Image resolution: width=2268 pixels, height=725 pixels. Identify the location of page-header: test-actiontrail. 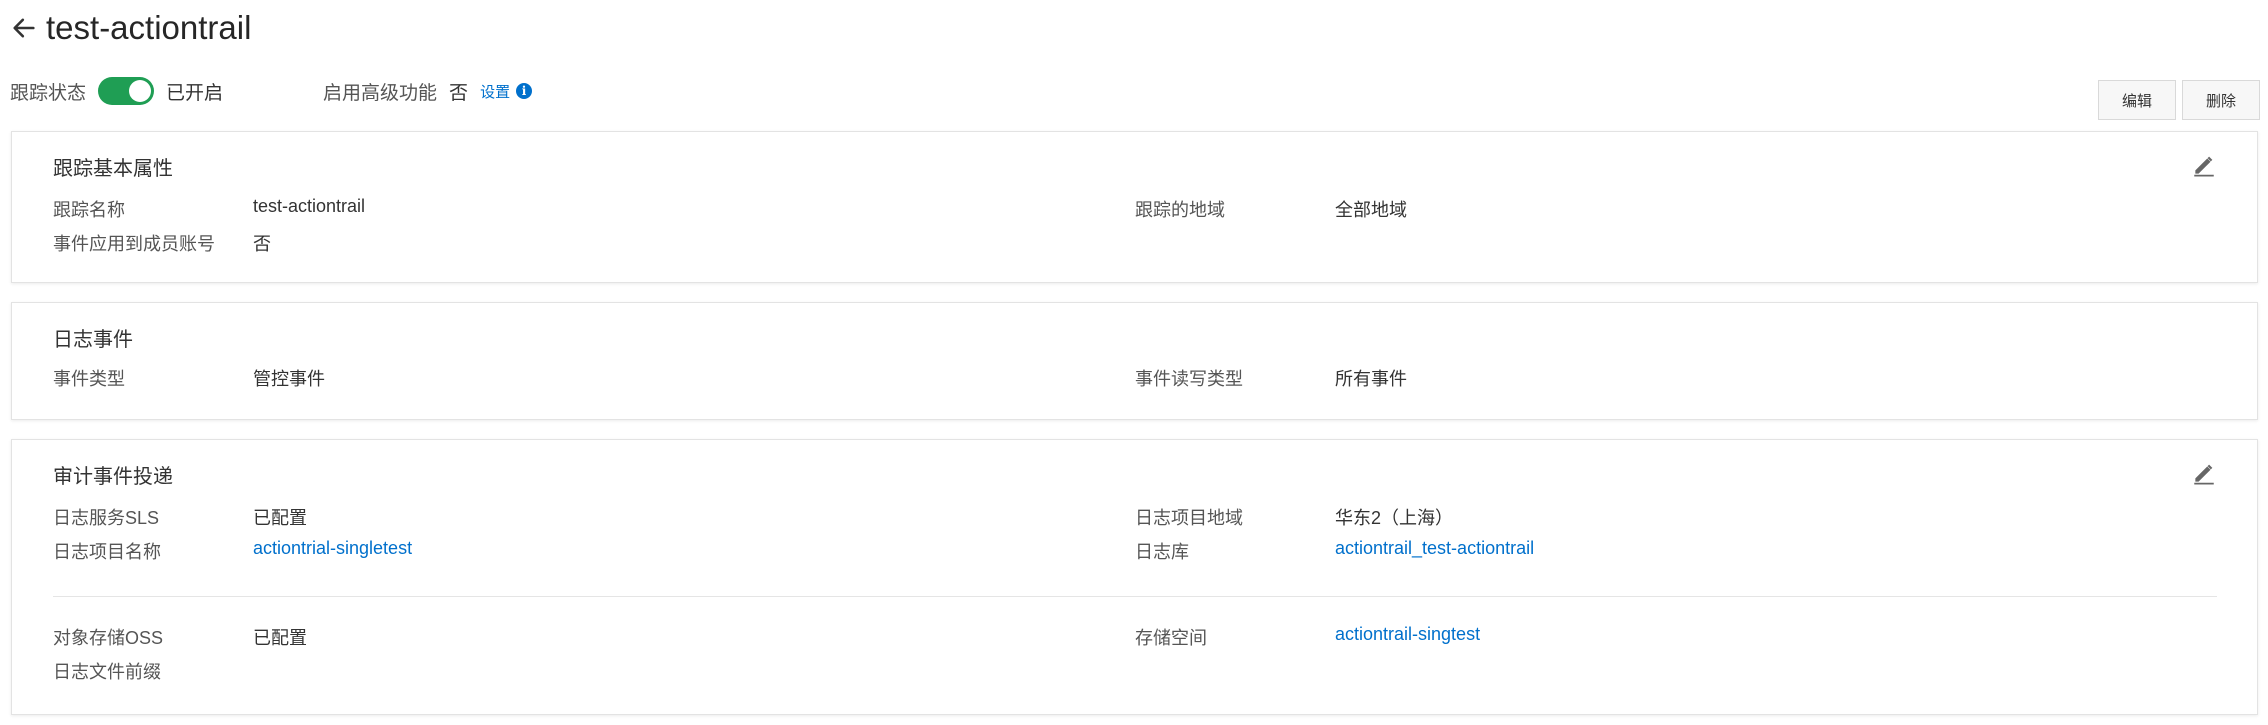
(130, 28).